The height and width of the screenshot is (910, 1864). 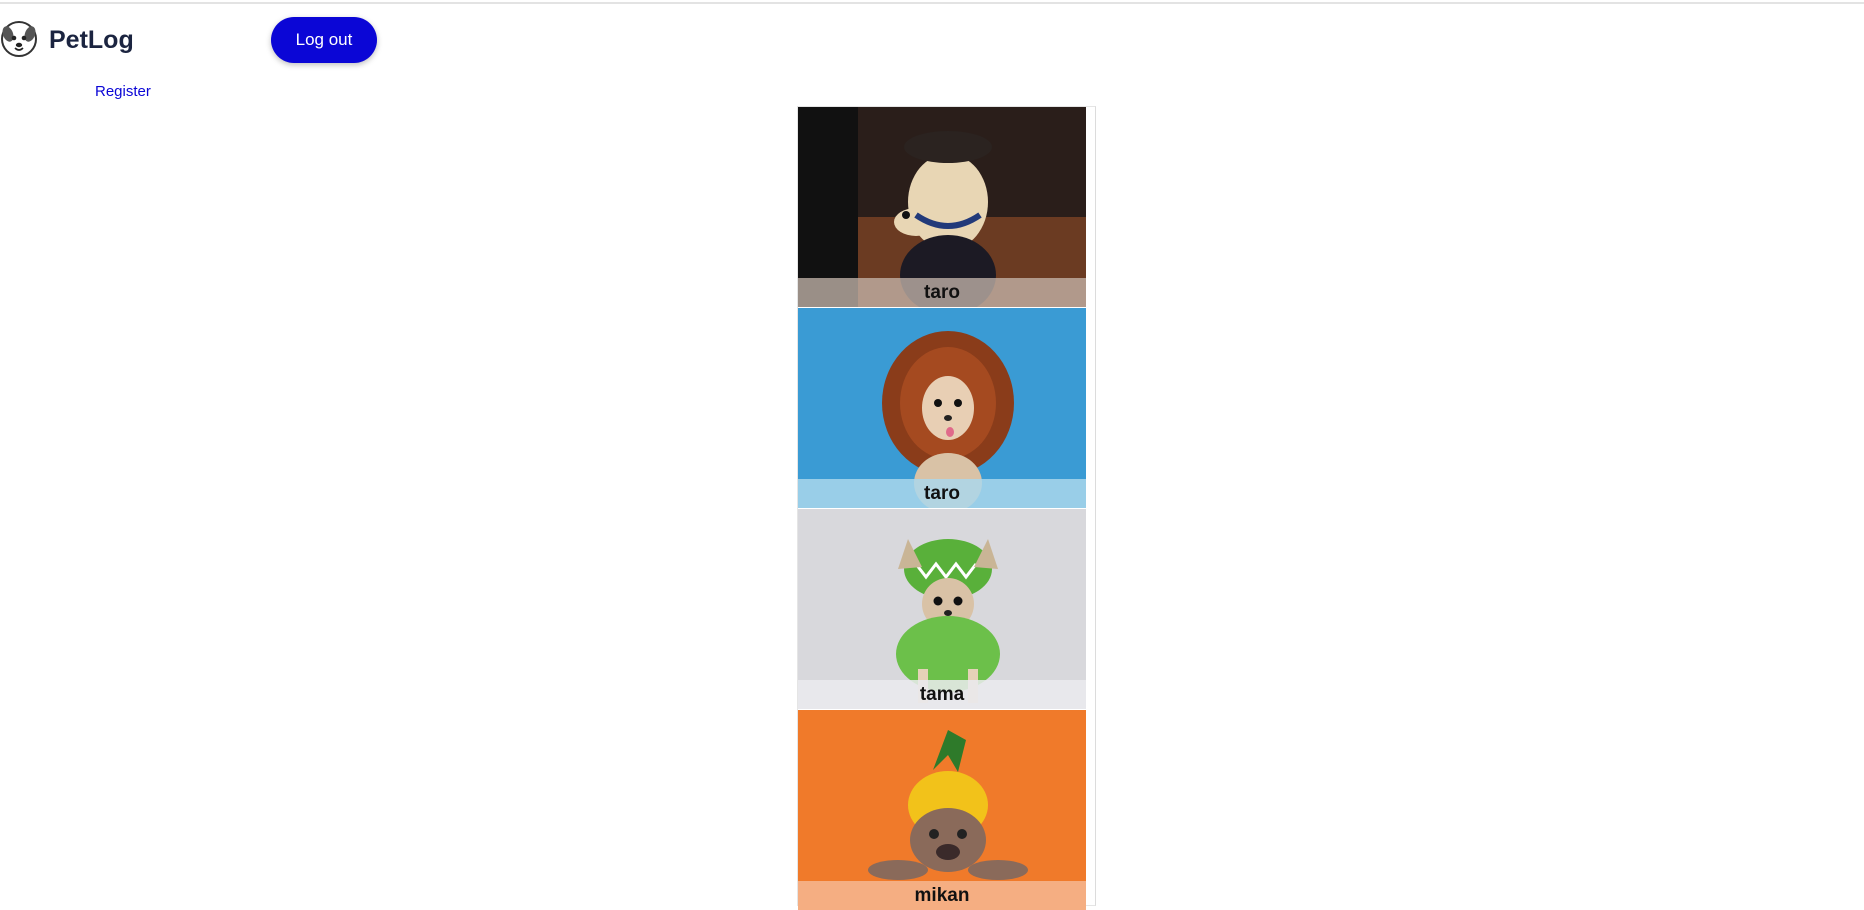 I want to click on pet-card: tama, so click(x=942, y=609).